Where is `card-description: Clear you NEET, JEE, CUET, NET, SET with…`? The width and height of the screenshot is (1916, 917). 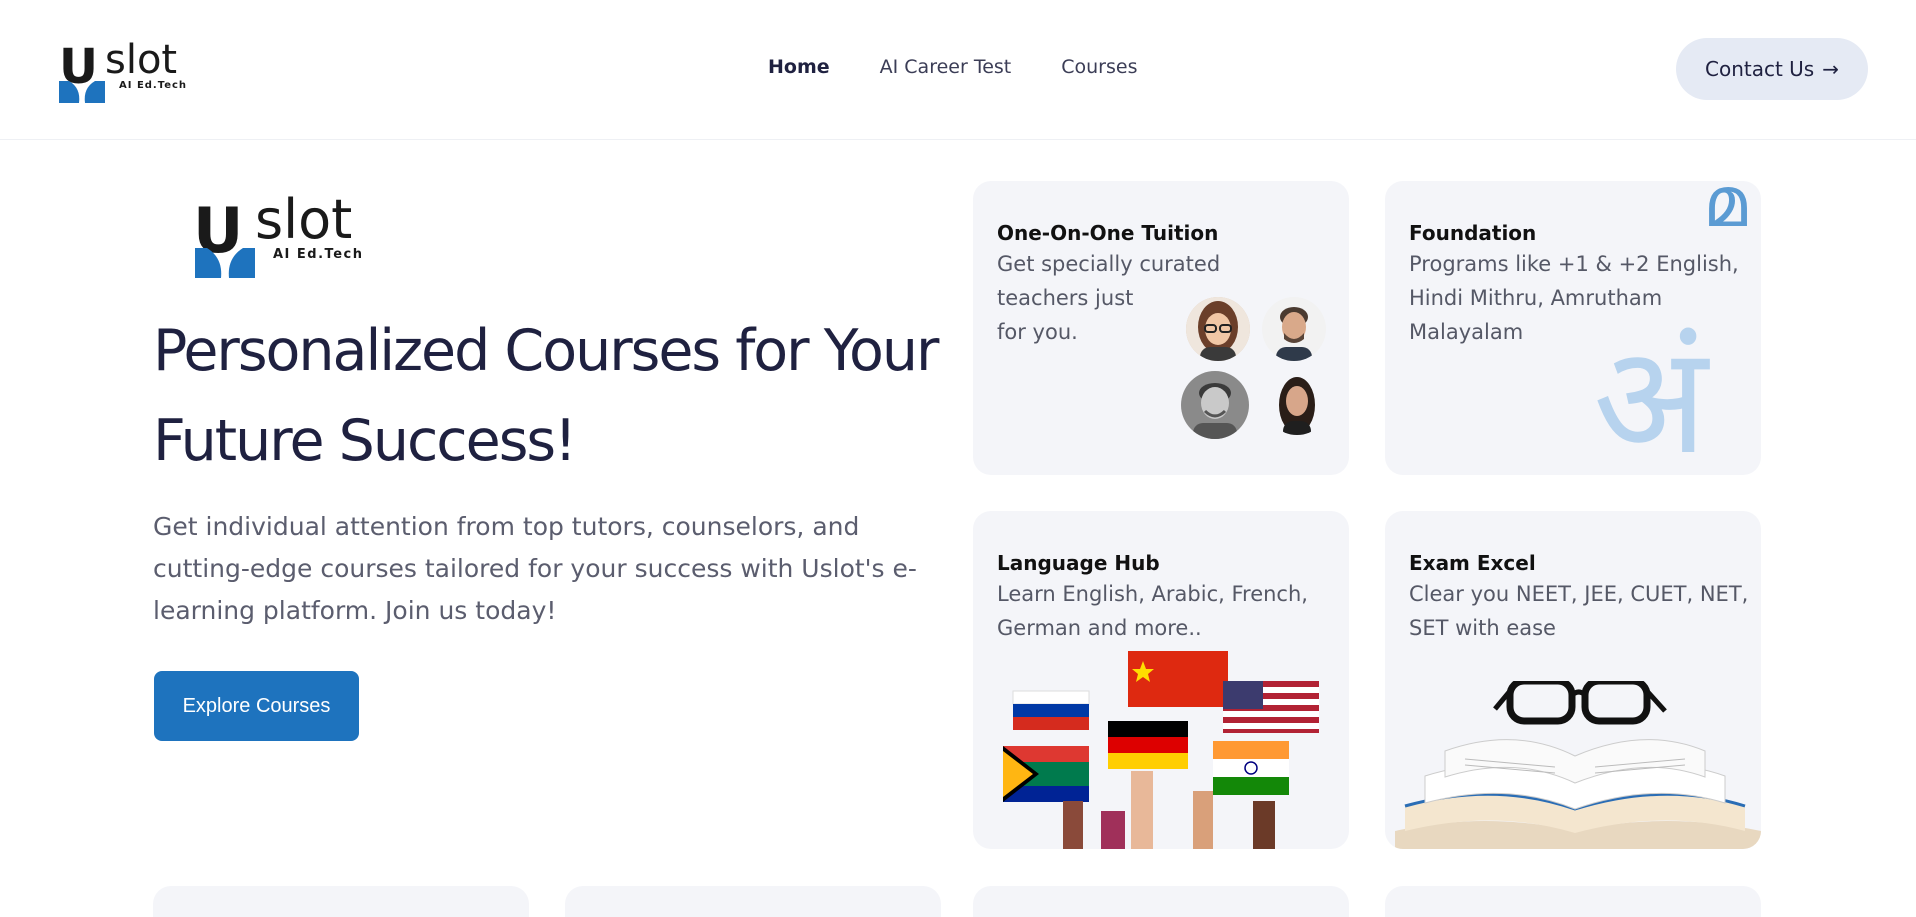 card-description: Clear you NEET, JEE, CUET, NET, SET with… is located at coordinates (1579, 611).